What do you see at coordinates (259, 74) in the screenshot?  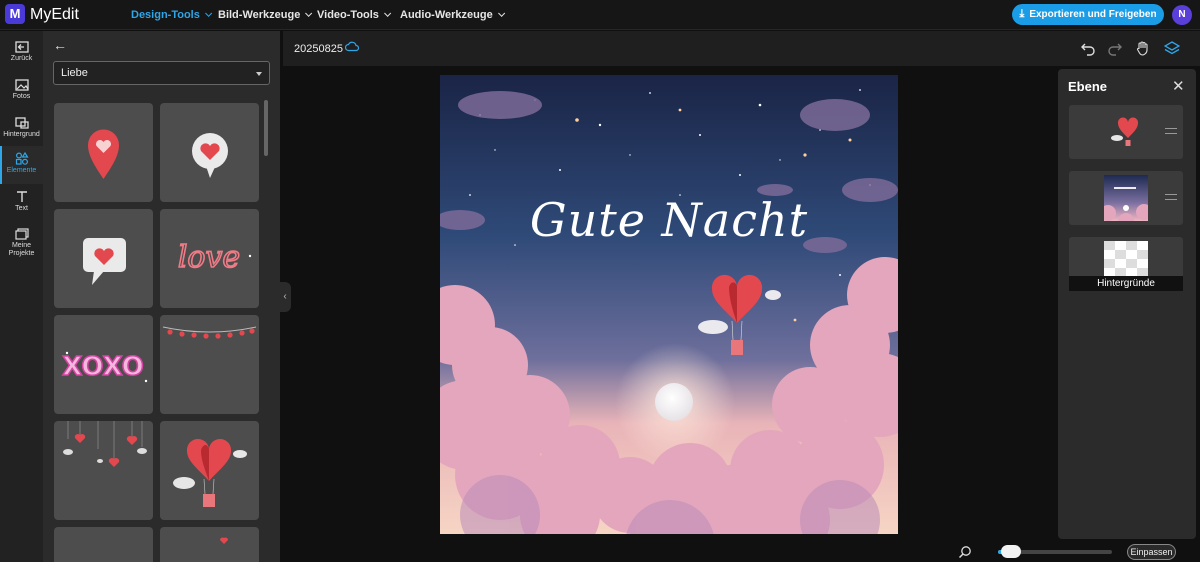 I see `caret-down-icon` at bounding box center [259, 74].